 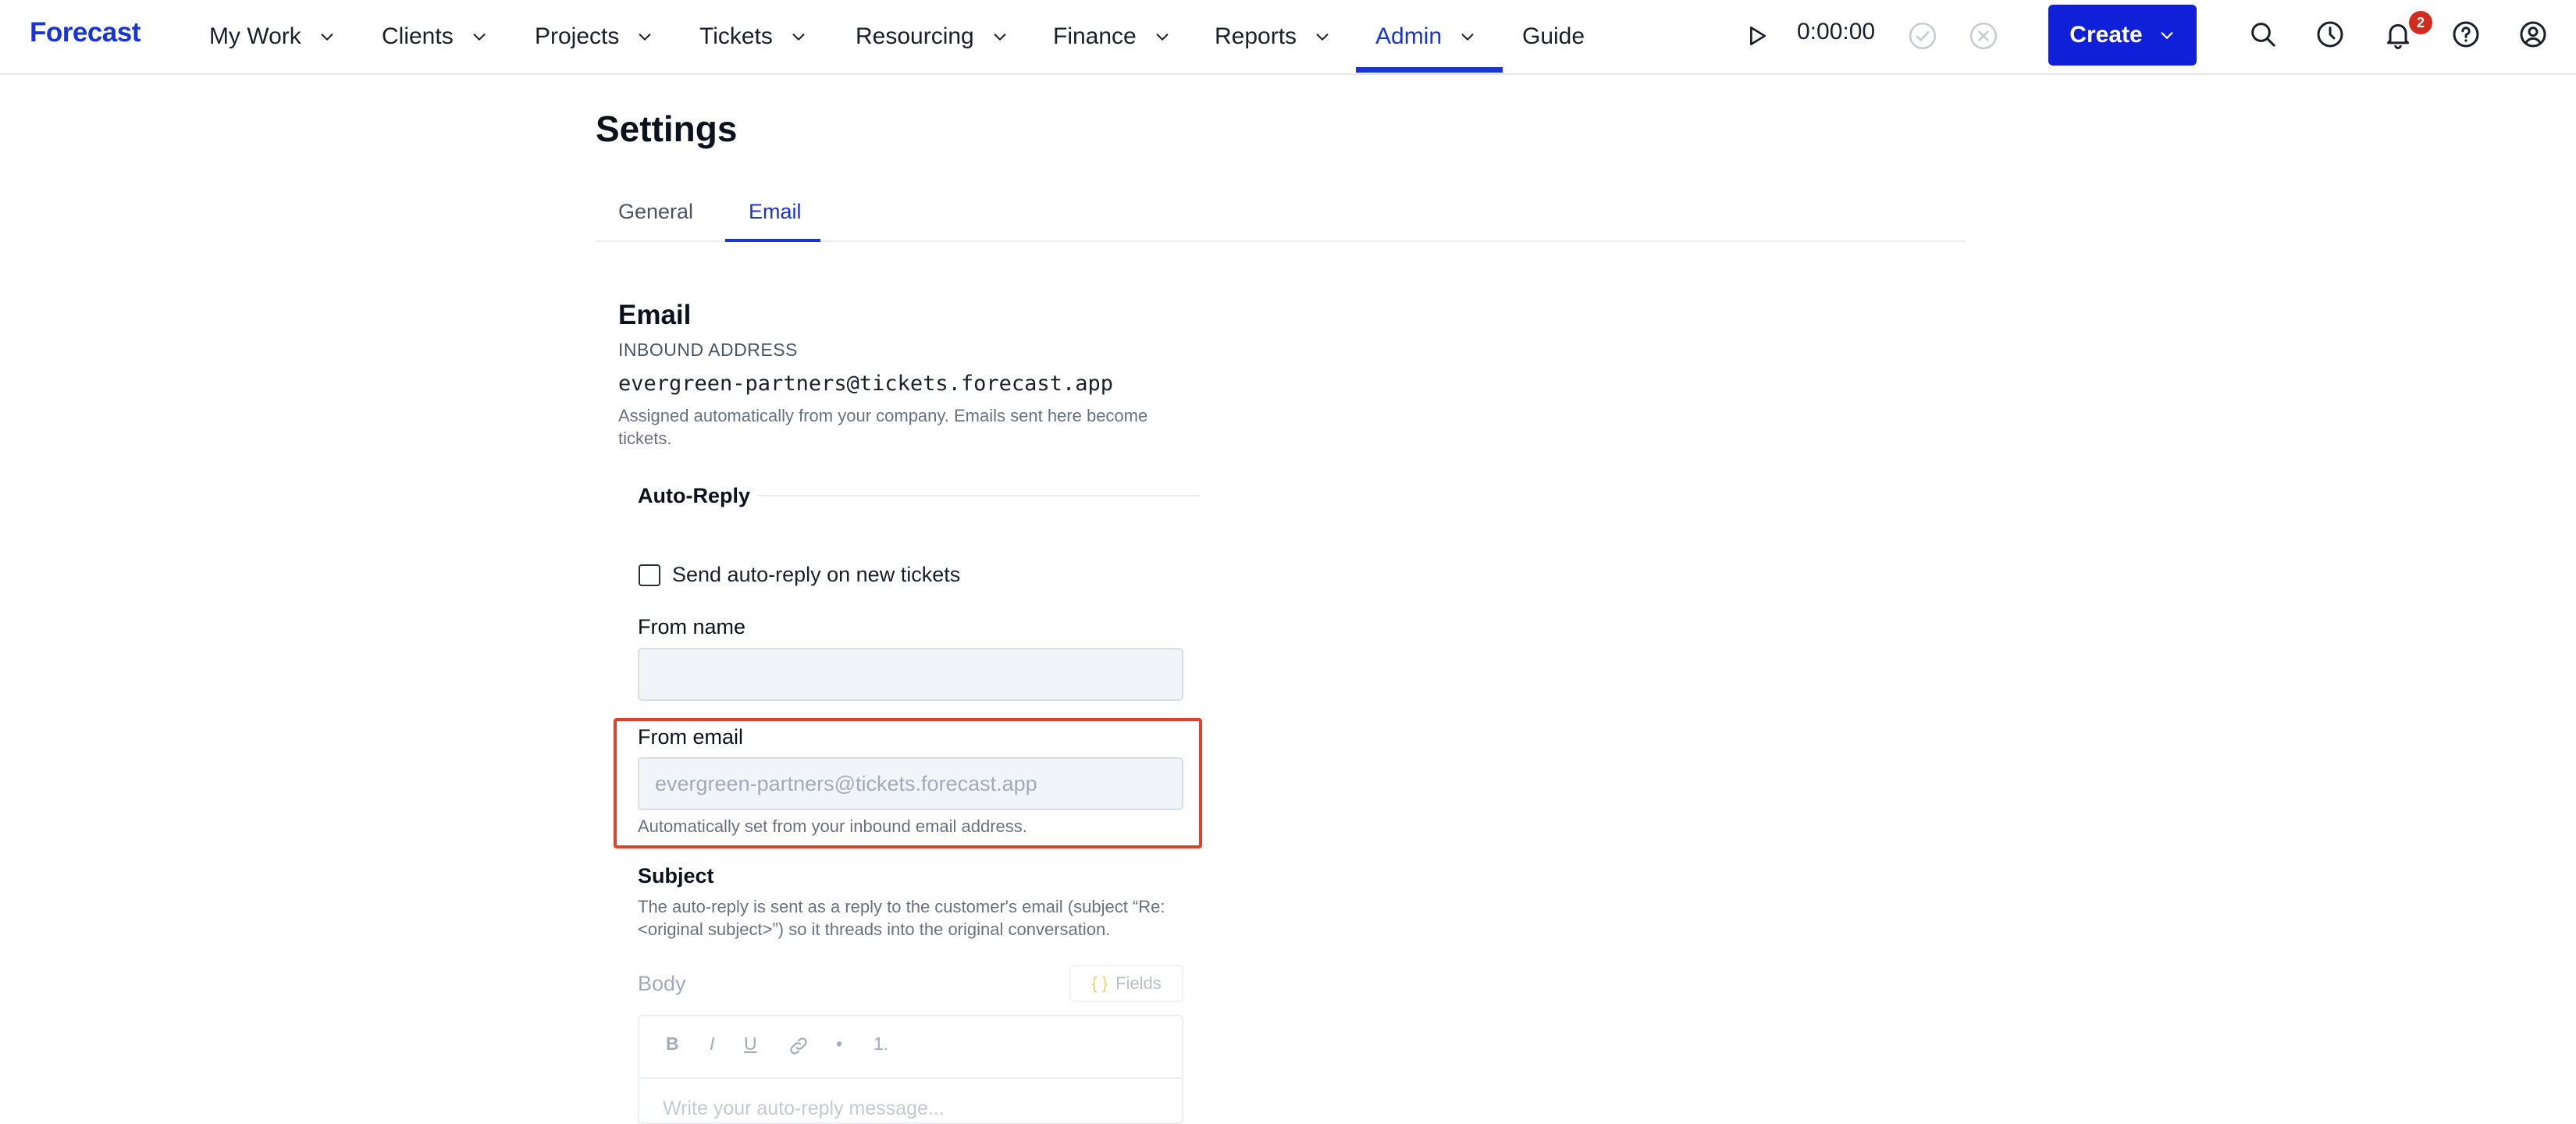 I want to click on page-title: Settings, so click(x=667, y=128).